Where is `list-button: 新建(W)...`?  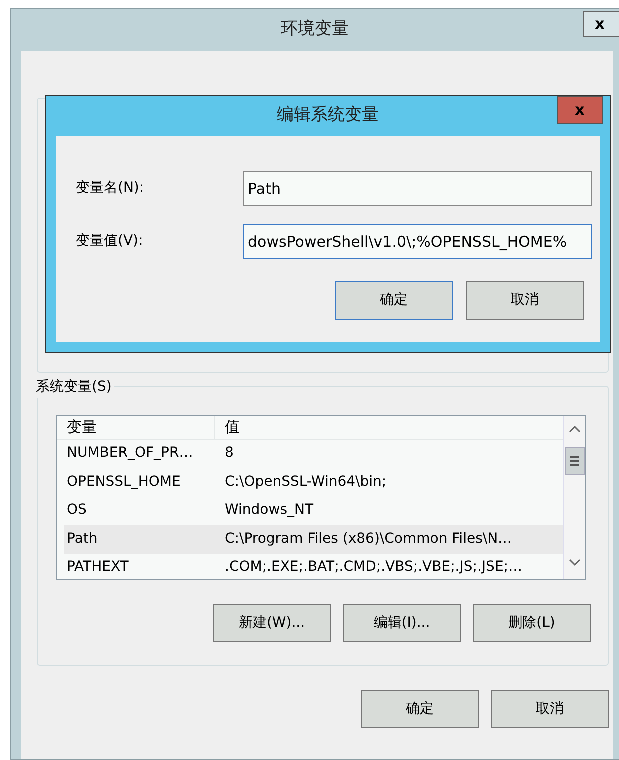
list-button: 新建(W)... is located at coordinates (272, 623).